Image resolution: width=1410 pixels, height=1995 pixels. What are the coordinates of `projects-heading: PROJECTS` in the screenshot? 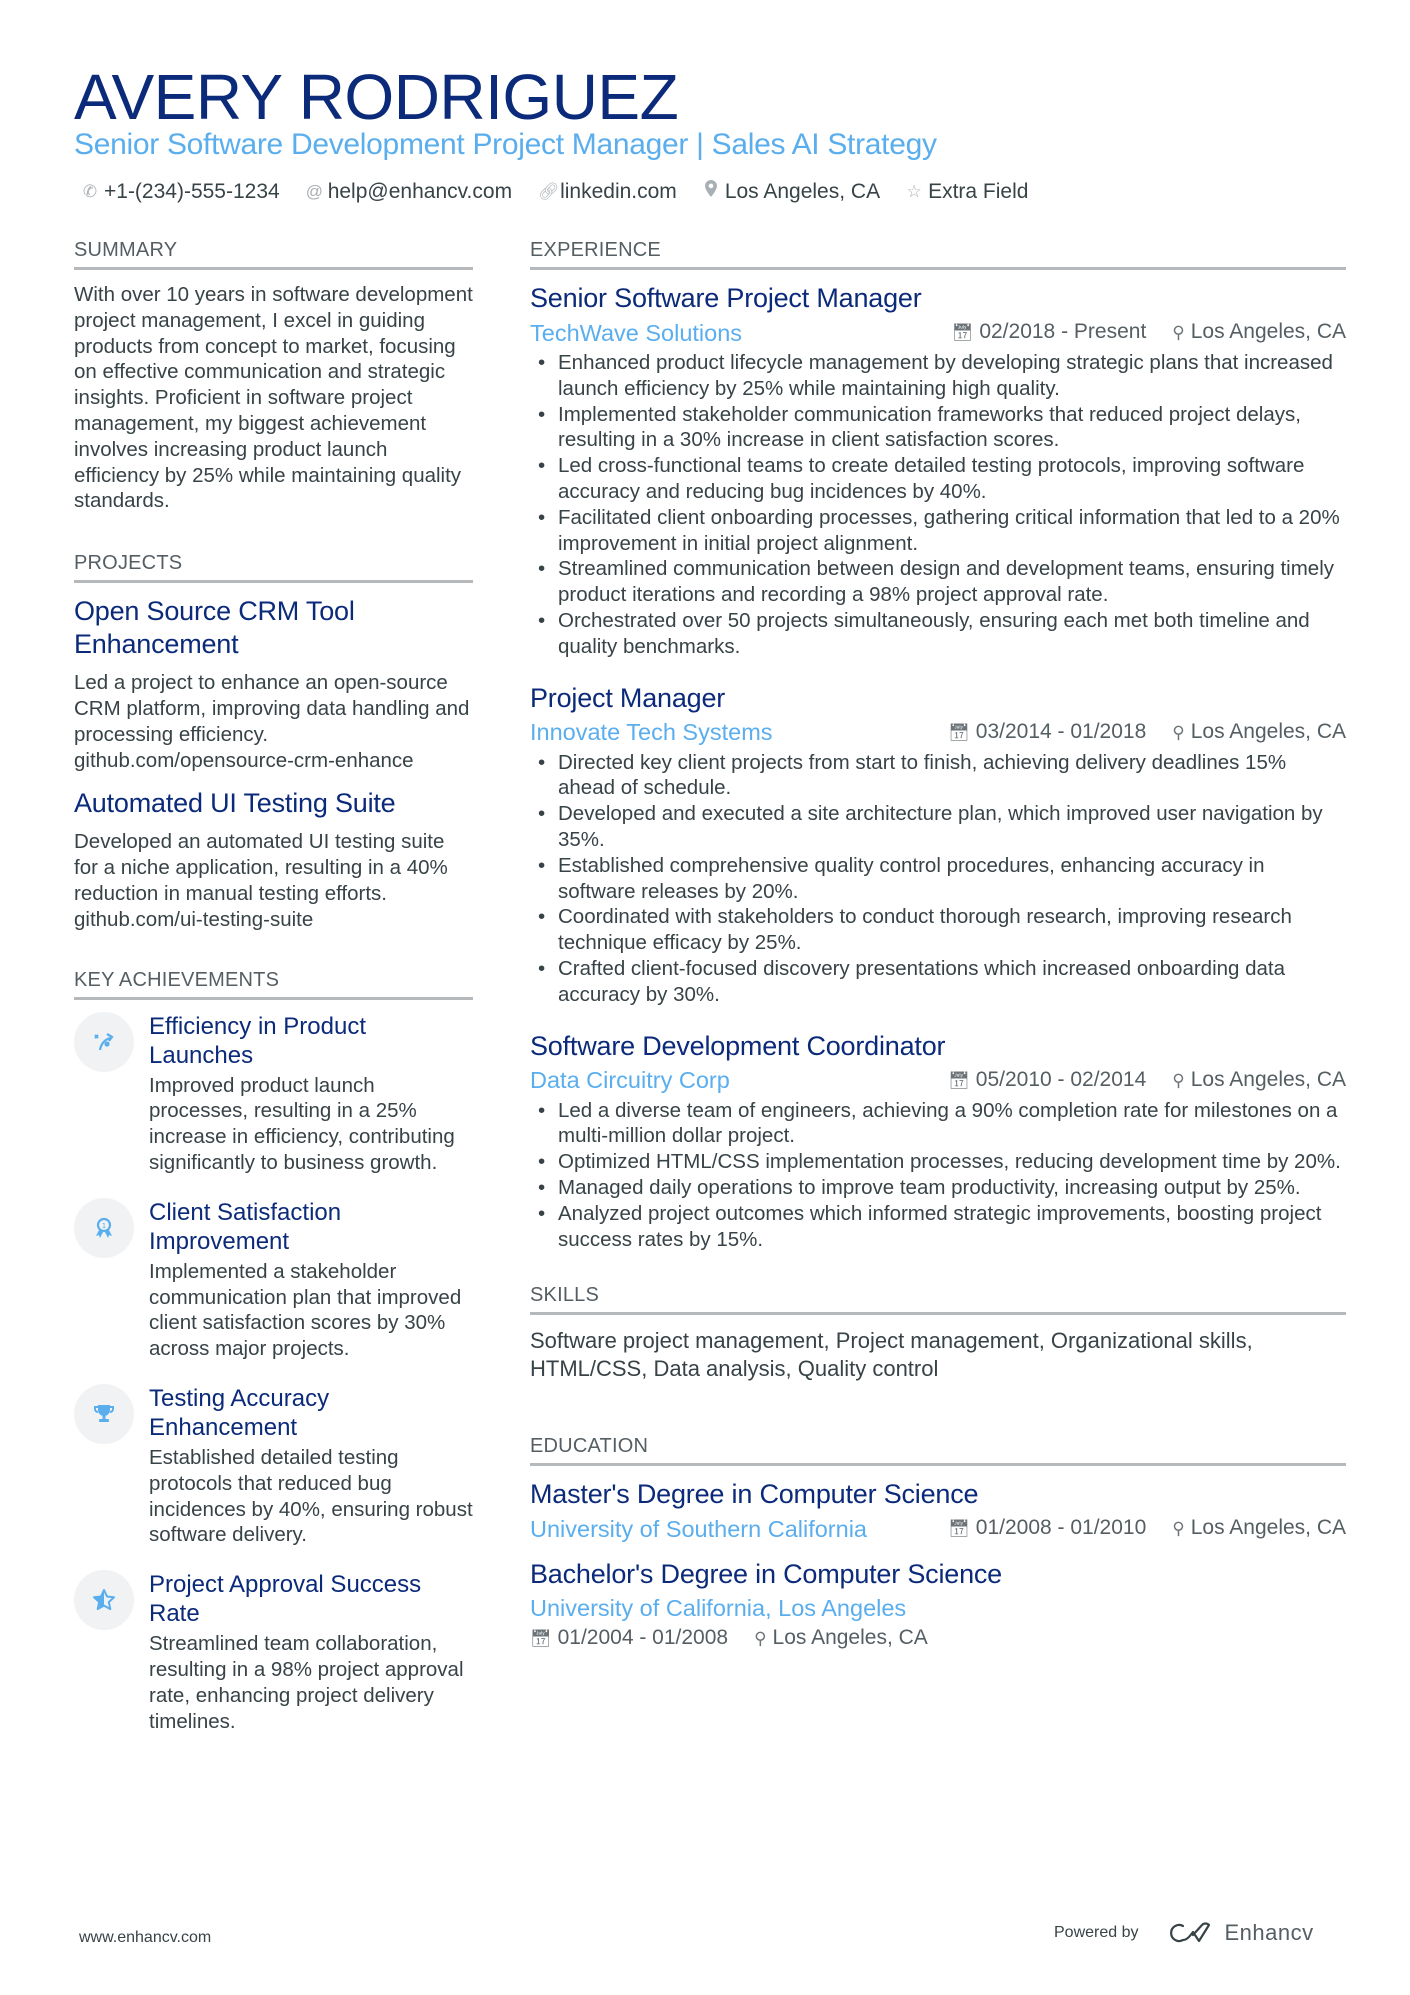 It's located at (273, 567).